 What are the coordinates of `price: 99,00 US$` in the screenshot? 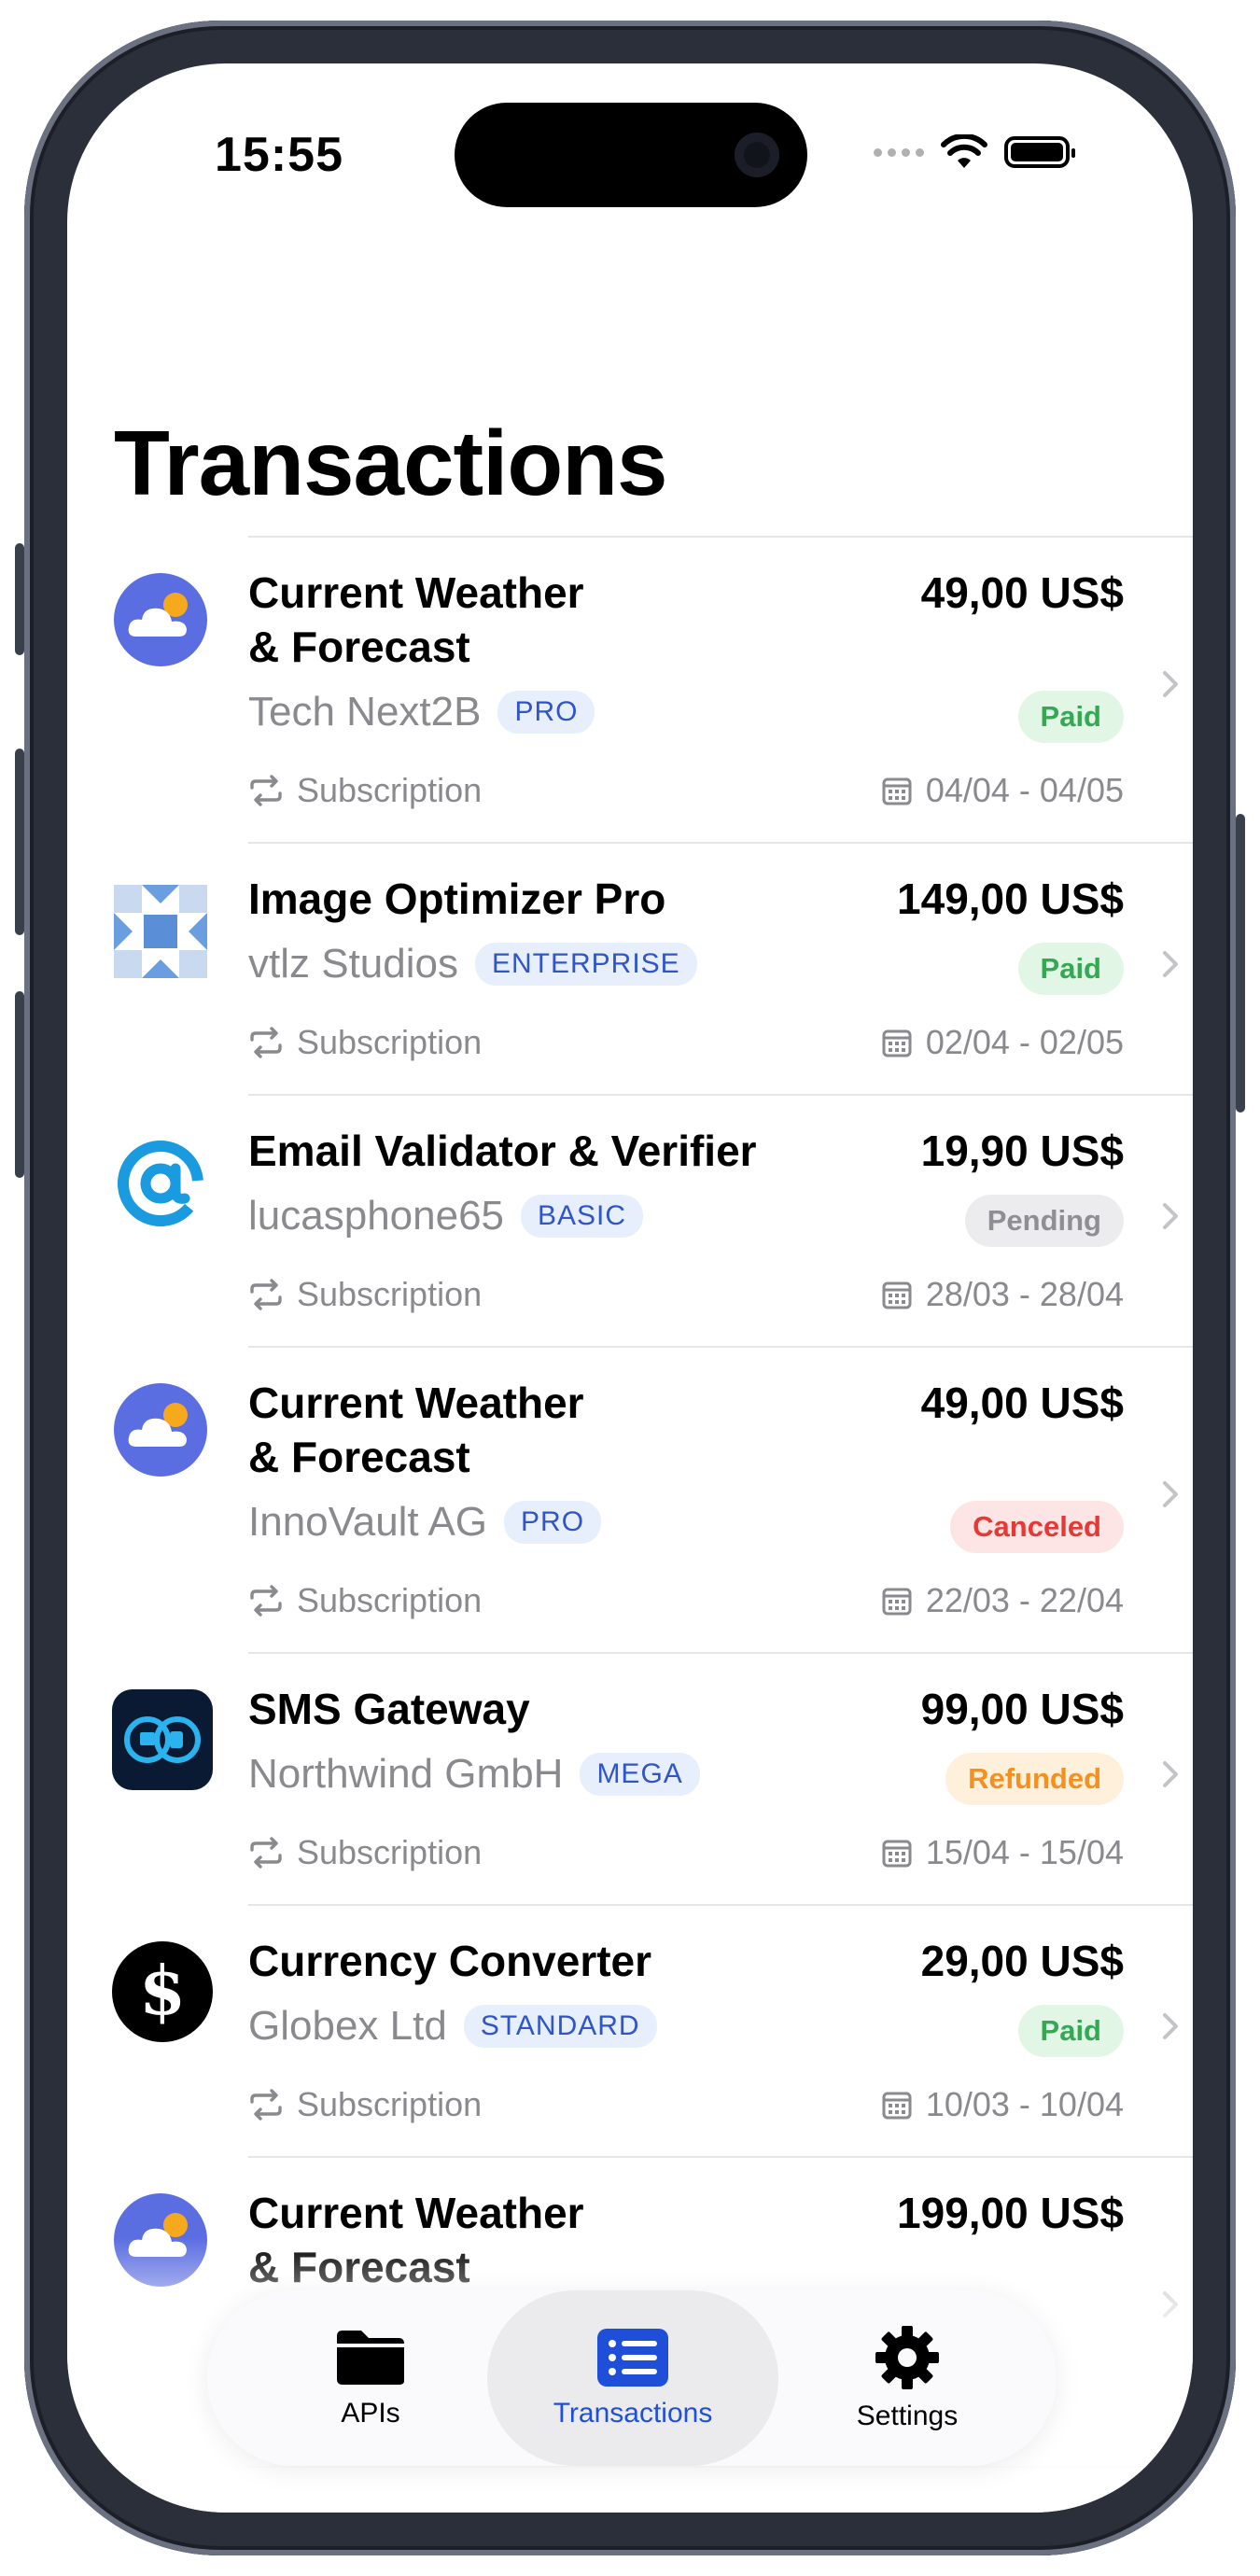 It's located at (1022, 1709).